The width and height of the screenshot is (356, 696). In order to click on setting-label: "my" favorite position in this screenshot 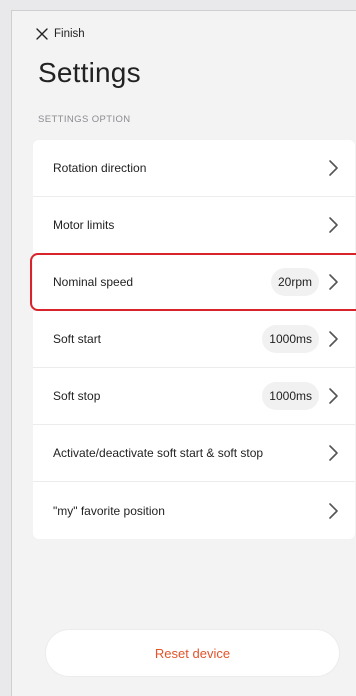, I will do `click(109, 510)`.